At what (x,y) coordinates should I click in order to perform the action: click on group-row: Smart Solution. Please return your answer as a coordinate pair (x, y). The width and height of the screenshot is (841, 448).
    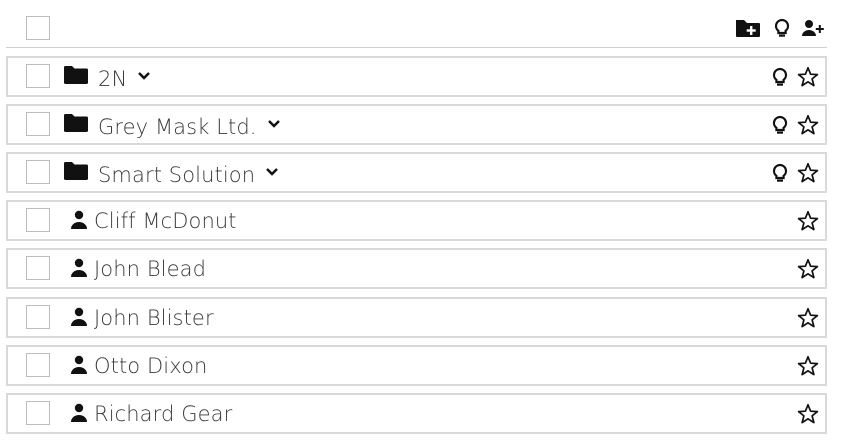
    Looking at the image, I should click on (416, 172).